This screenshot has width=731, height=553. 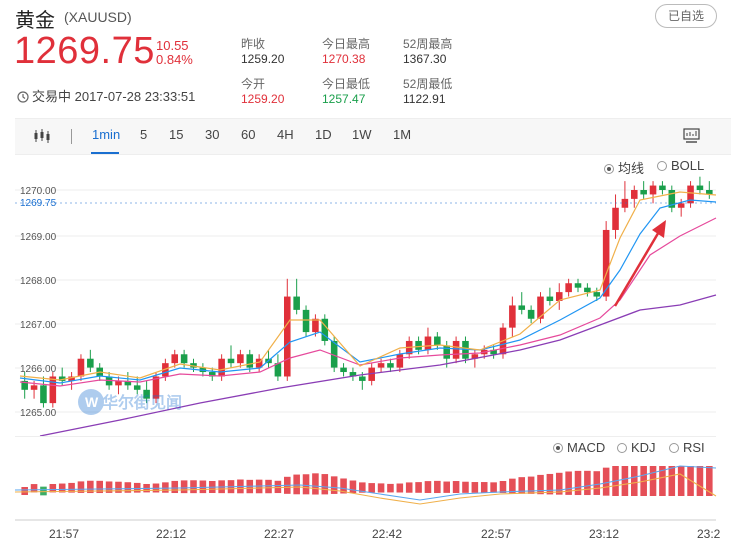 What do you see at coordinates (38, 191) in the screenshot?
I see `y-tick: 1270.00` at bounding box center [38, 191].